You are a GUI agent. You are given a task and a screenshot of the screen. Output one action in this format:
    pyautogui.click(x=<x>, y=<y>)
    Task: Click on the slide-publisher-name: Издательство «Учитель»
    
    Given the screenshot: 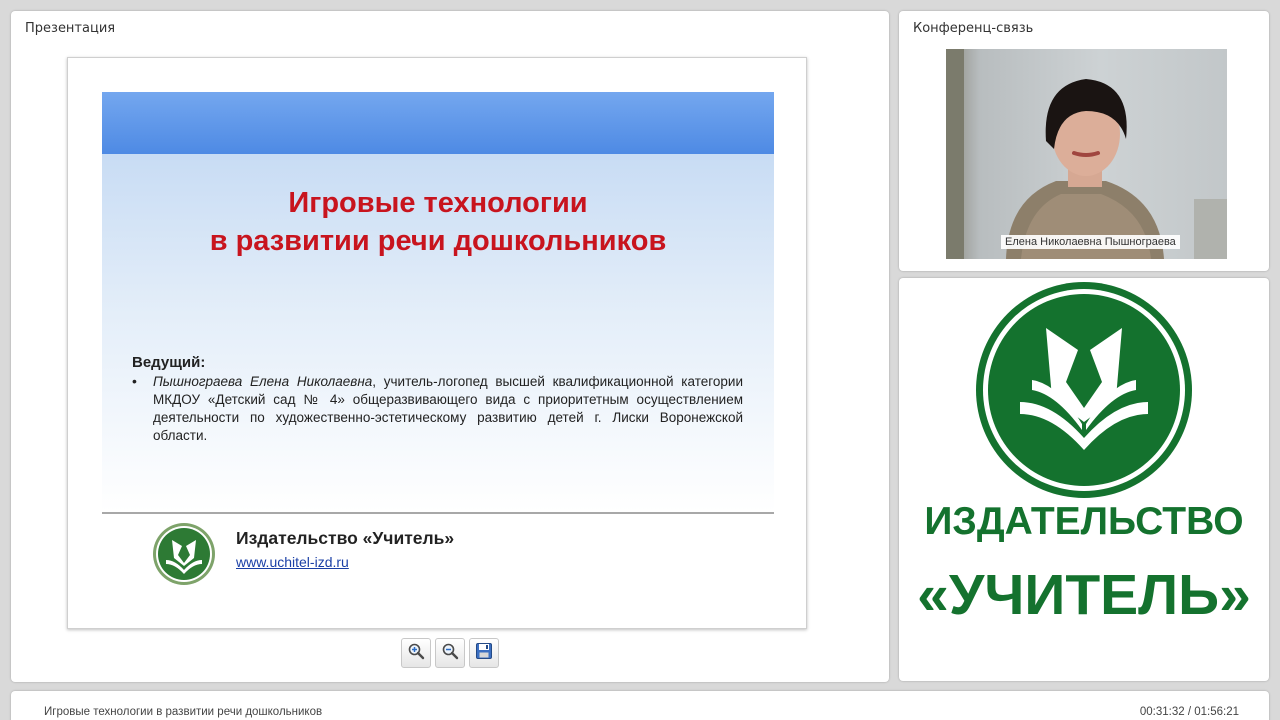 What is the action you would take?
    pyautogui.click(x=345, y=538)
    